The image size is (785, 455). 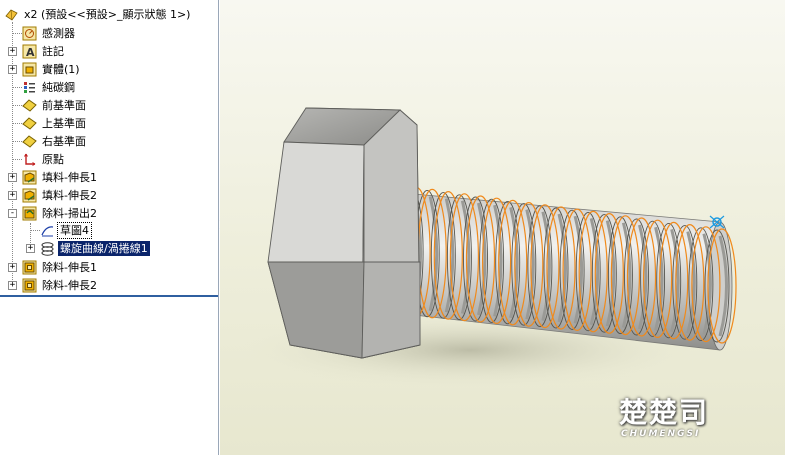 I want to click on tree-item-label: 除料-伸長2, so click(x=69, y=285).